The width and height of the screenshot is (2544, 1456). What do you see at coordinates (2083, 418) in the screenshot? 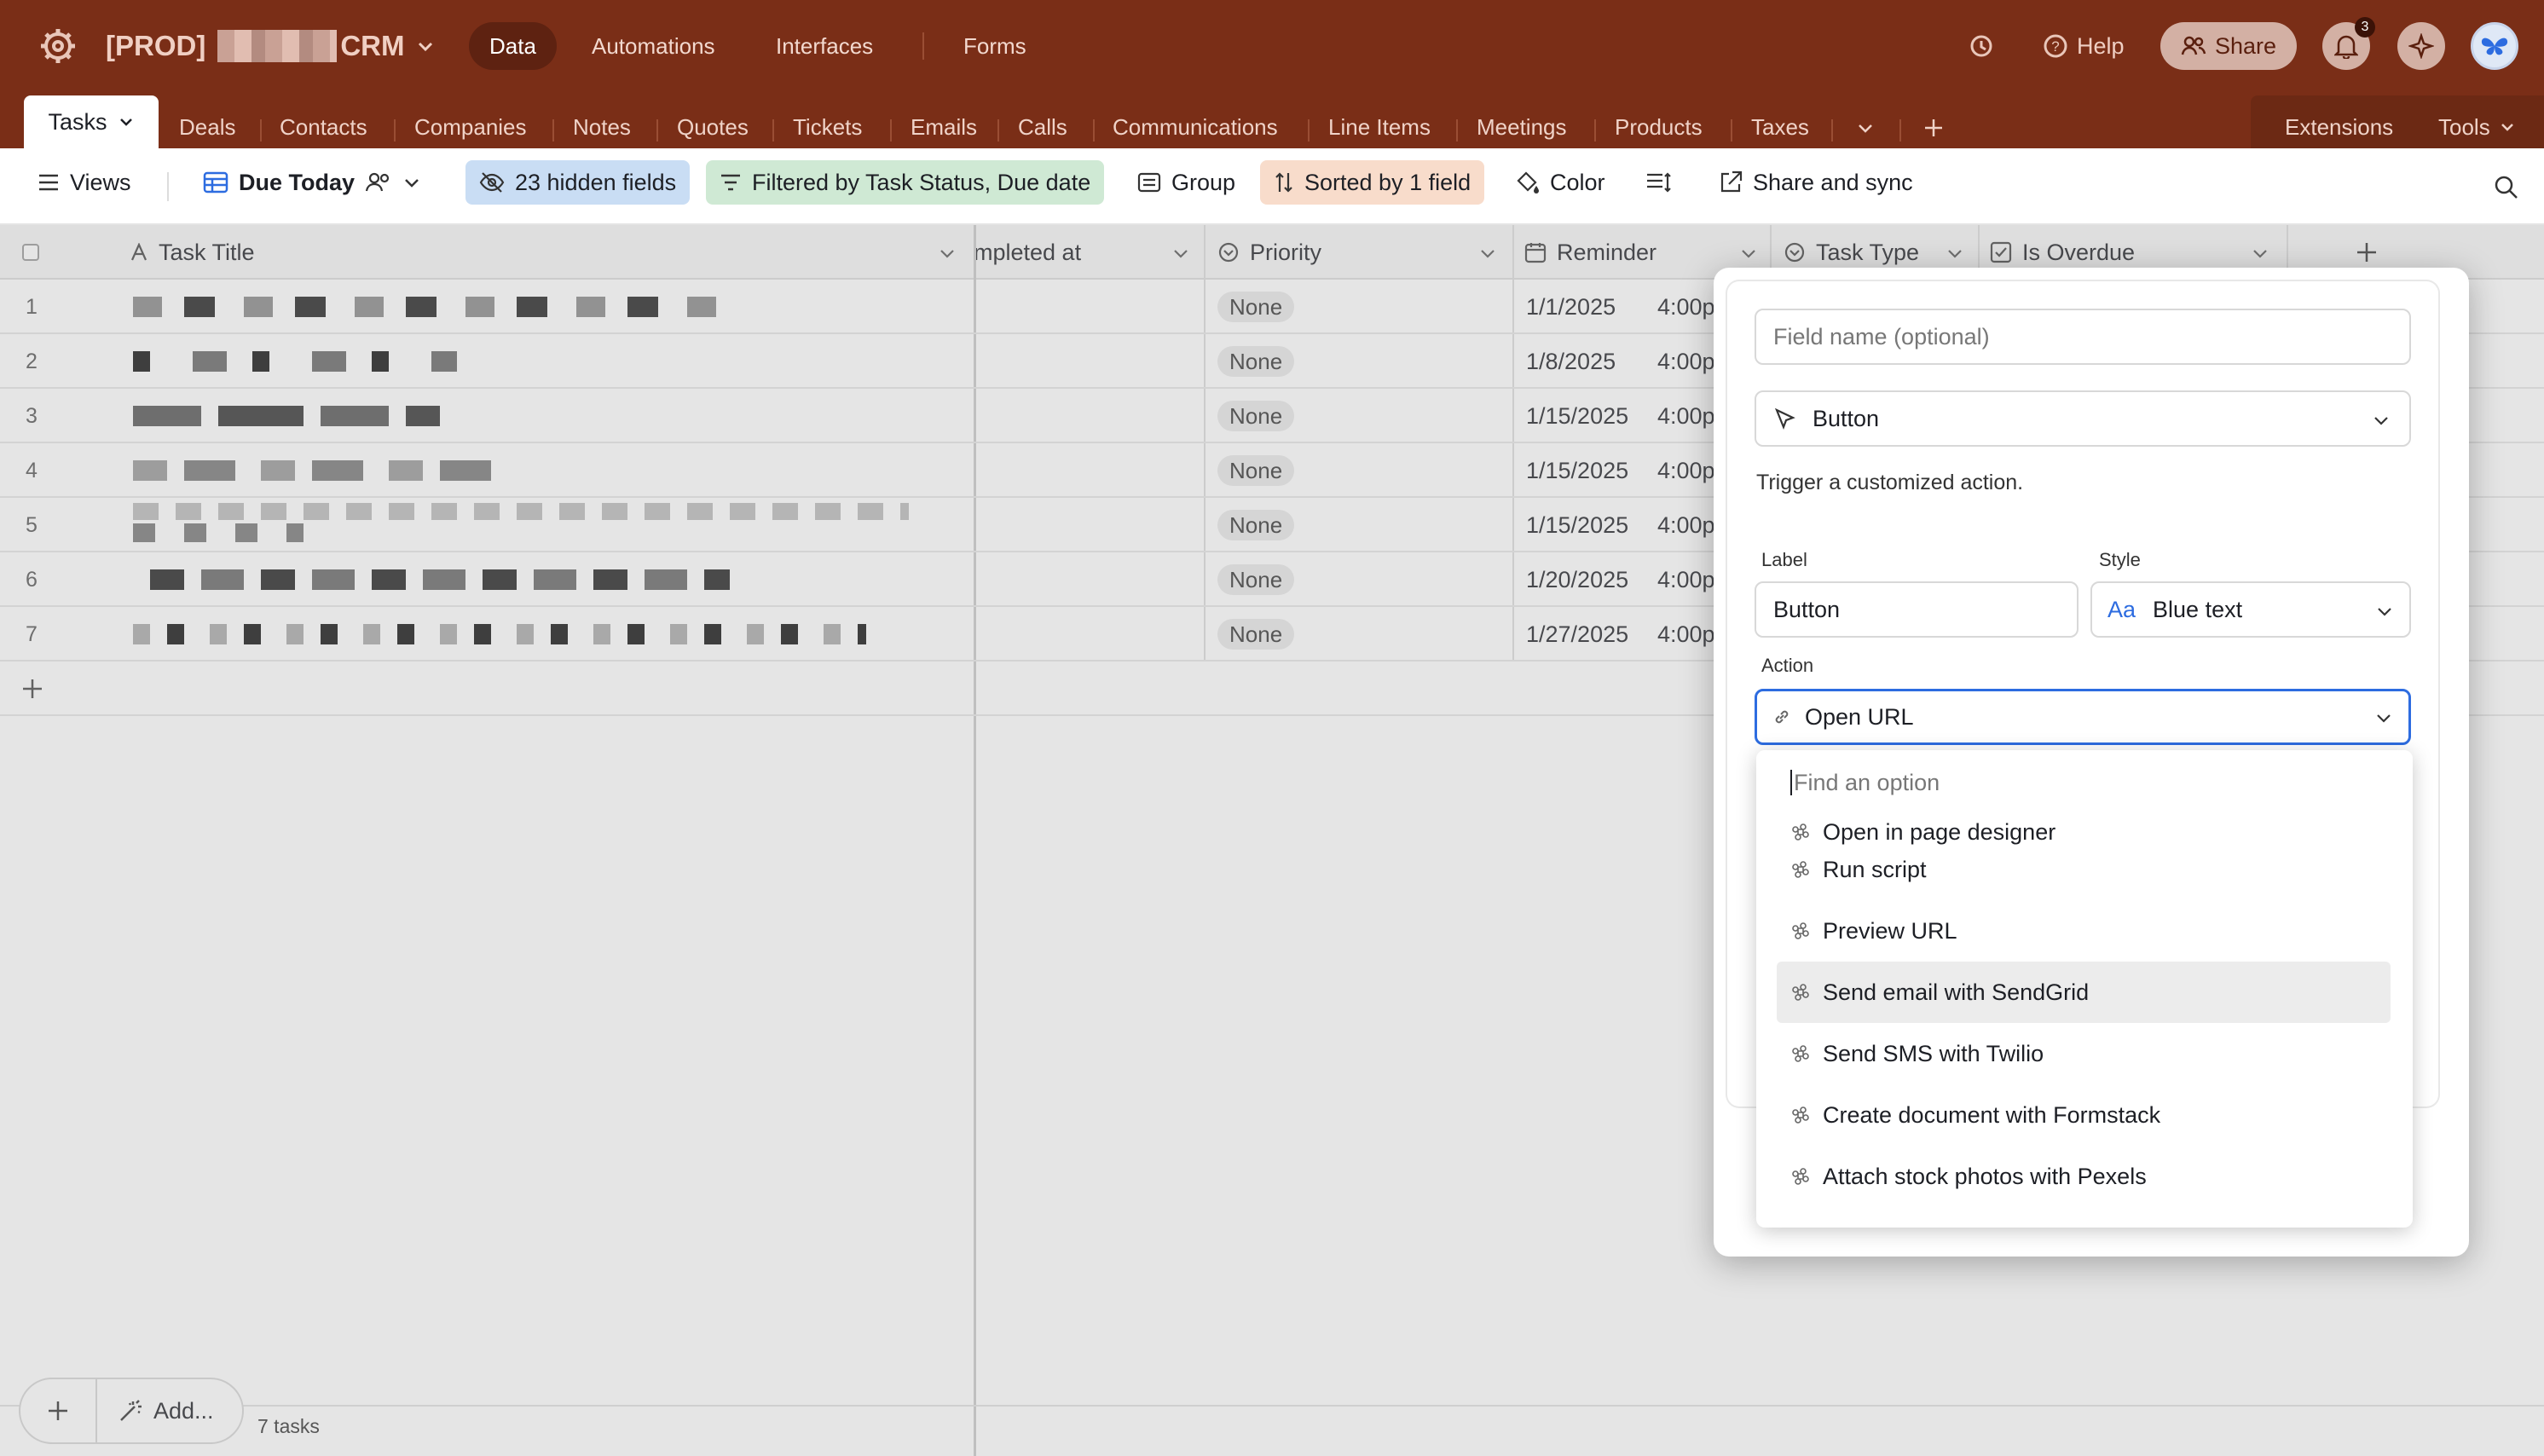
I see `field-type-select: Button` at bounding box center [2083, 418].